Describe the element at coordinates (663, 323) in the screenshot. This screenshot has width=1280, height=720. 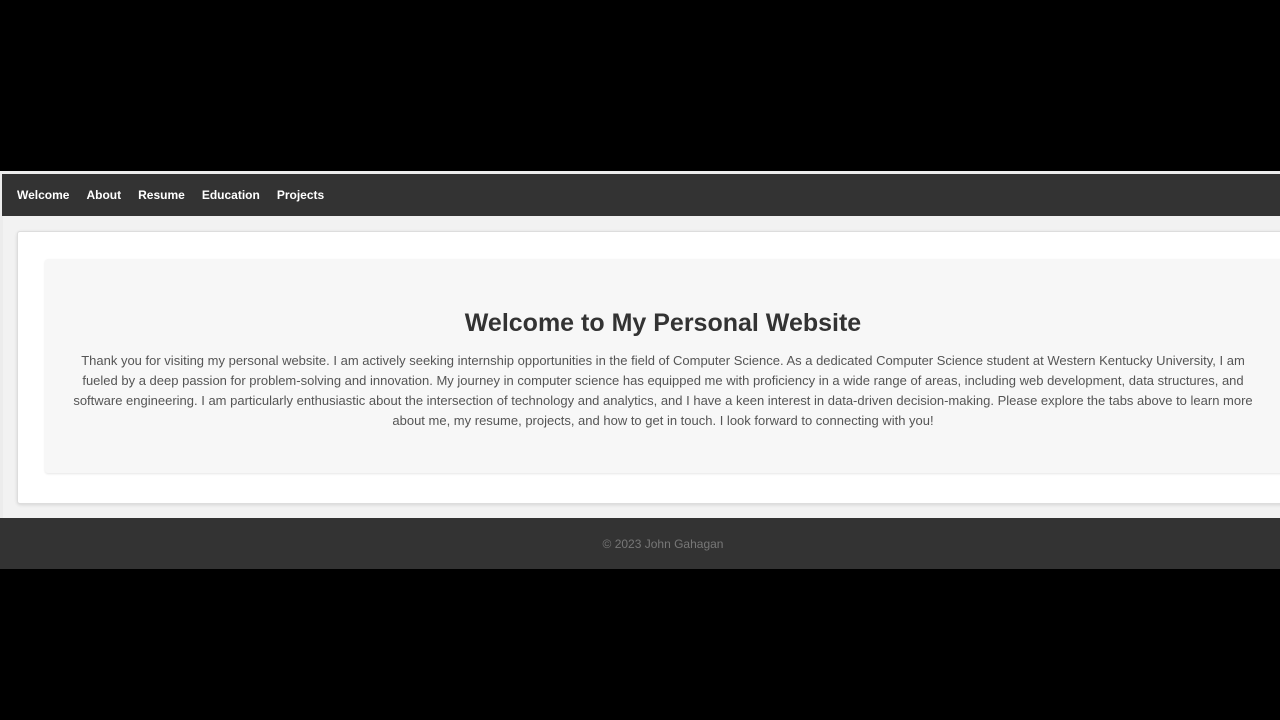
I see `page-title: Welcome to My Personal Website` at that location.